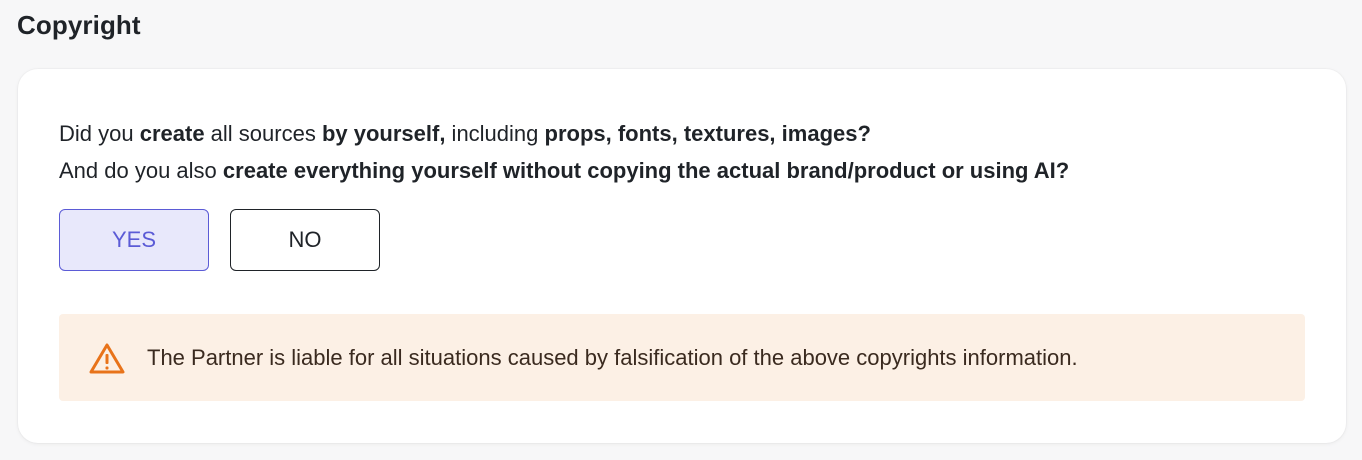 This screenshot has width=1362, height=460. Describe the element at coordinates (107, 358) in the screenshot. I see `warning-triangle-icon` at that location.